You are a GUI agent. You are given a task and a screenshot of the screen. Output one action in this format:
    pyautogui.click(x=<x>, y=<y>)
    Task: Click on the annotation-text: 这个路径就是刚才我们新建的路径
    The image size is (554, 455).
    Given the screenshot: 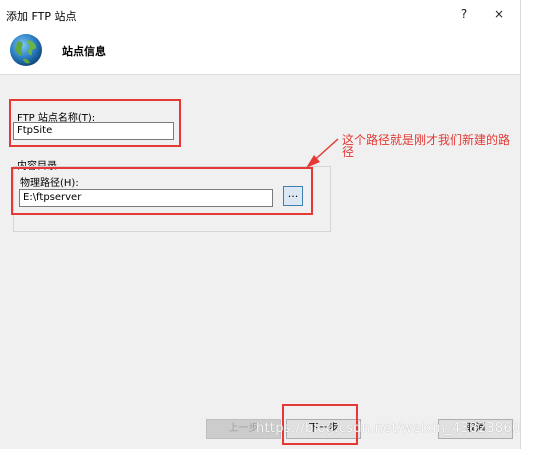 What is the action you would take?
    pyautogui.click(x=426, y=146)
    